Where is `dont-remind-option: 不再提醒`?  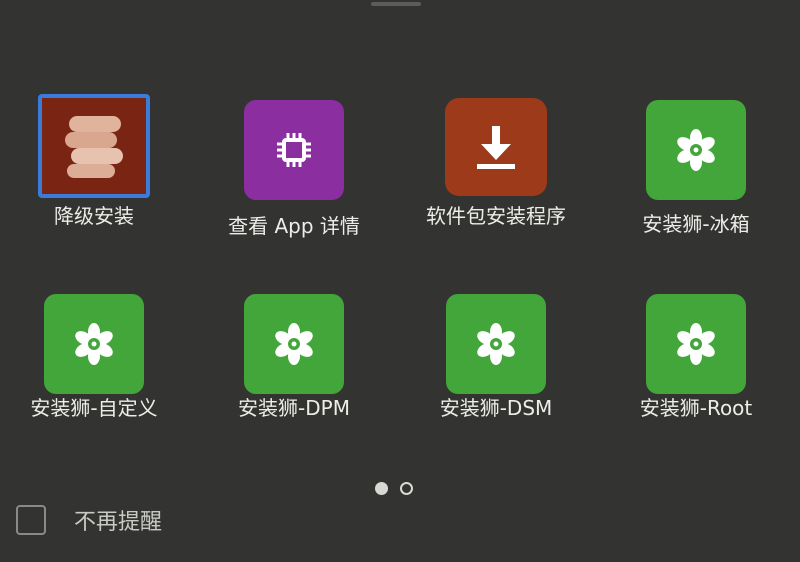 dont-remind-option: 不再提醒 is located at coordinates (89, 520).